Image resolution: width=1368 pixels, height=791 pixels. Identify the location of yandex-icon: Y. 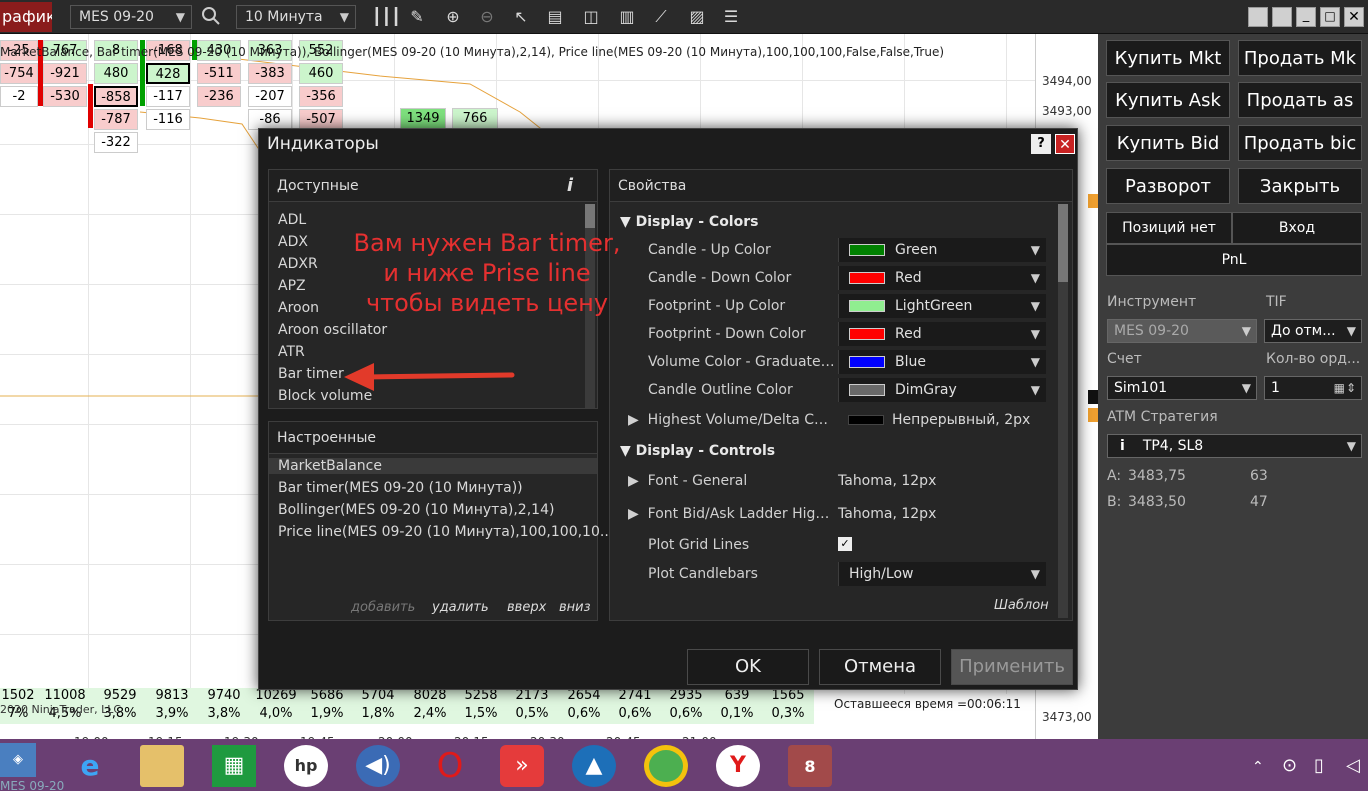
(738, 766).